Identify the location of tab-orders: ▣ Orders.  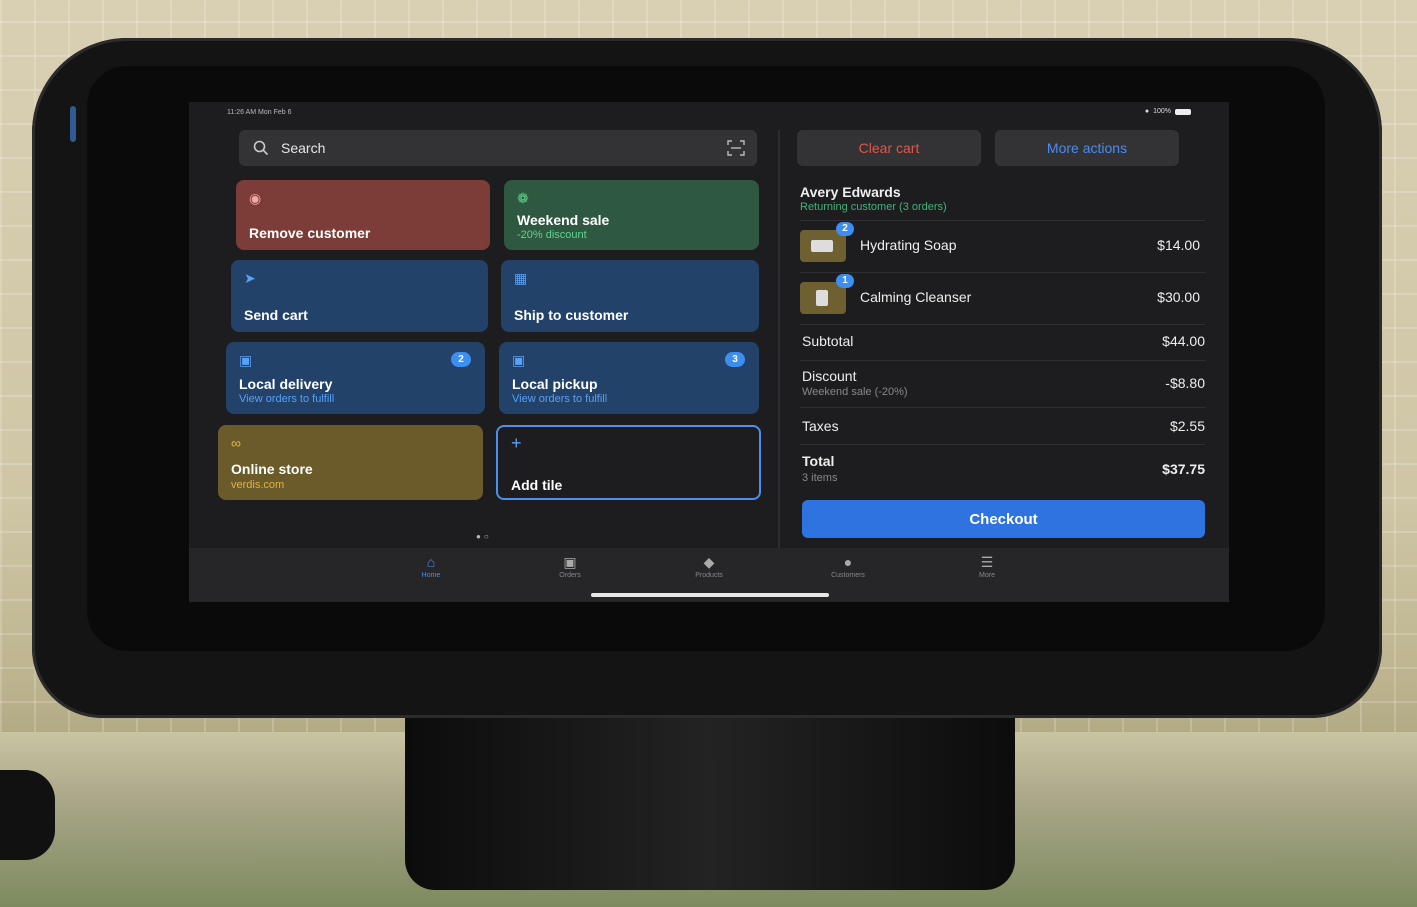
(570, 566).